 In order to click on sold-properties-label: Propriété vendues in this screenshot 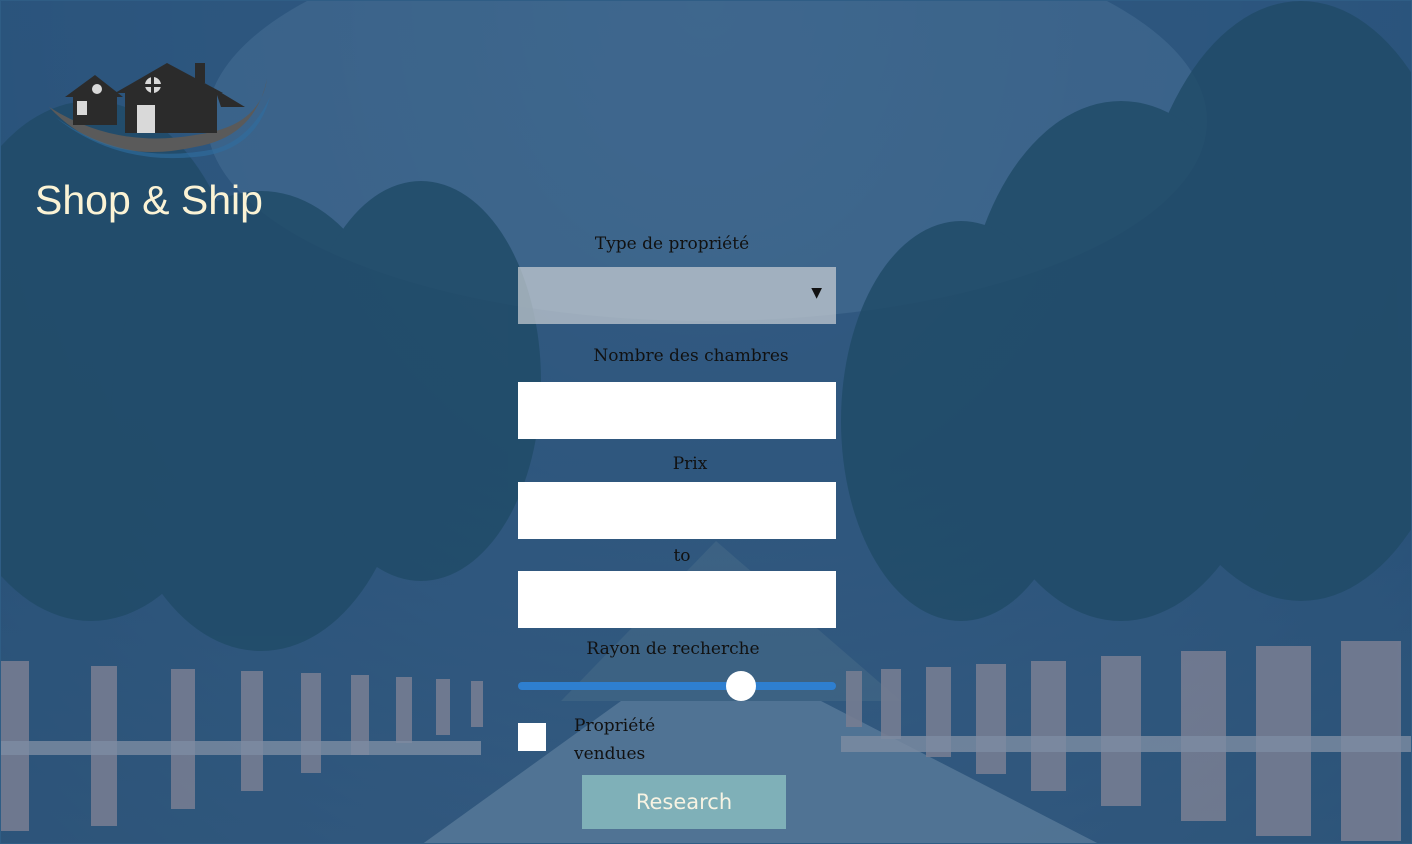, I will do `click(615, 740)`.